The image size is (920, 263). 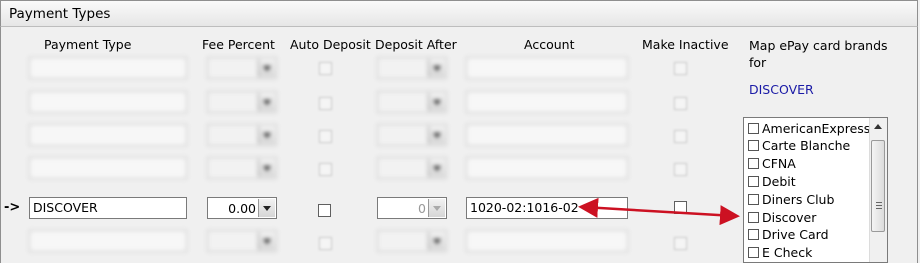 I want to click on list-item: Debit, so click(x=772, y=181).